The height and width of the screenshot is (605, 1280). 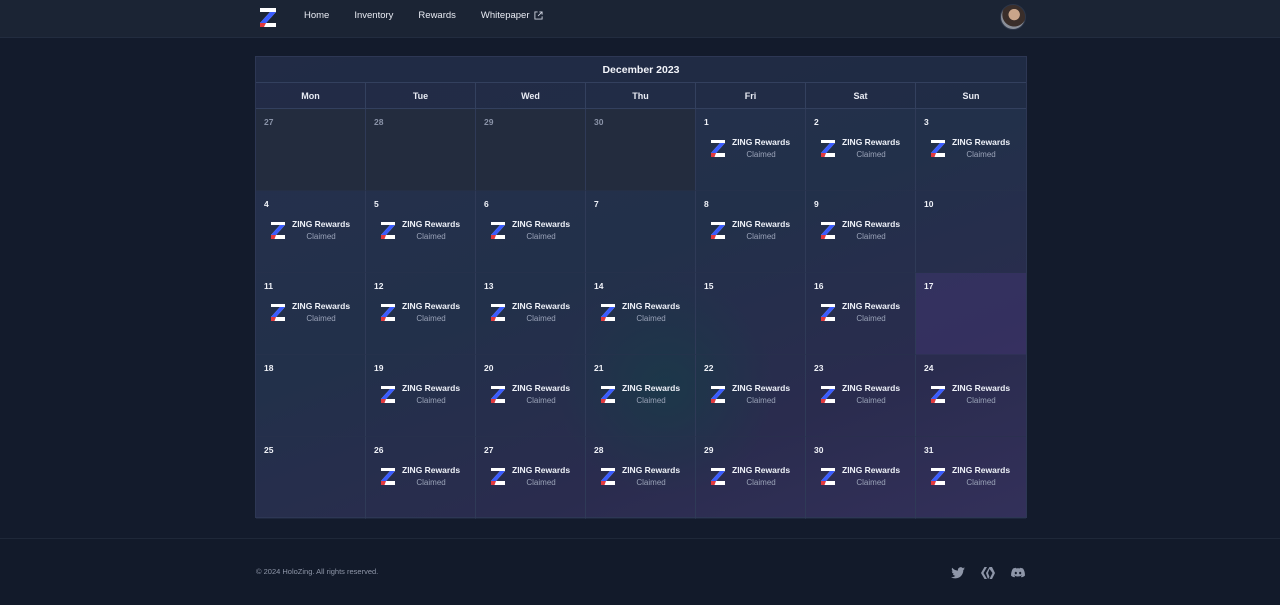 What do you see at coordinates (421, 478) in the screenshot?
I see `calendar-day-cell: 26 ZING Rewards Claimed` at bounding box center [421, 478].